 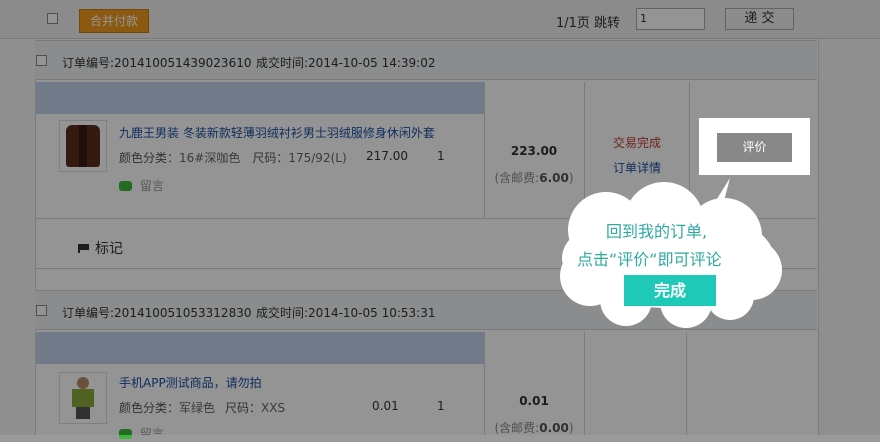 I want to click on guide-text-line1: 回到我的订单,, so click(x=657, y=231).